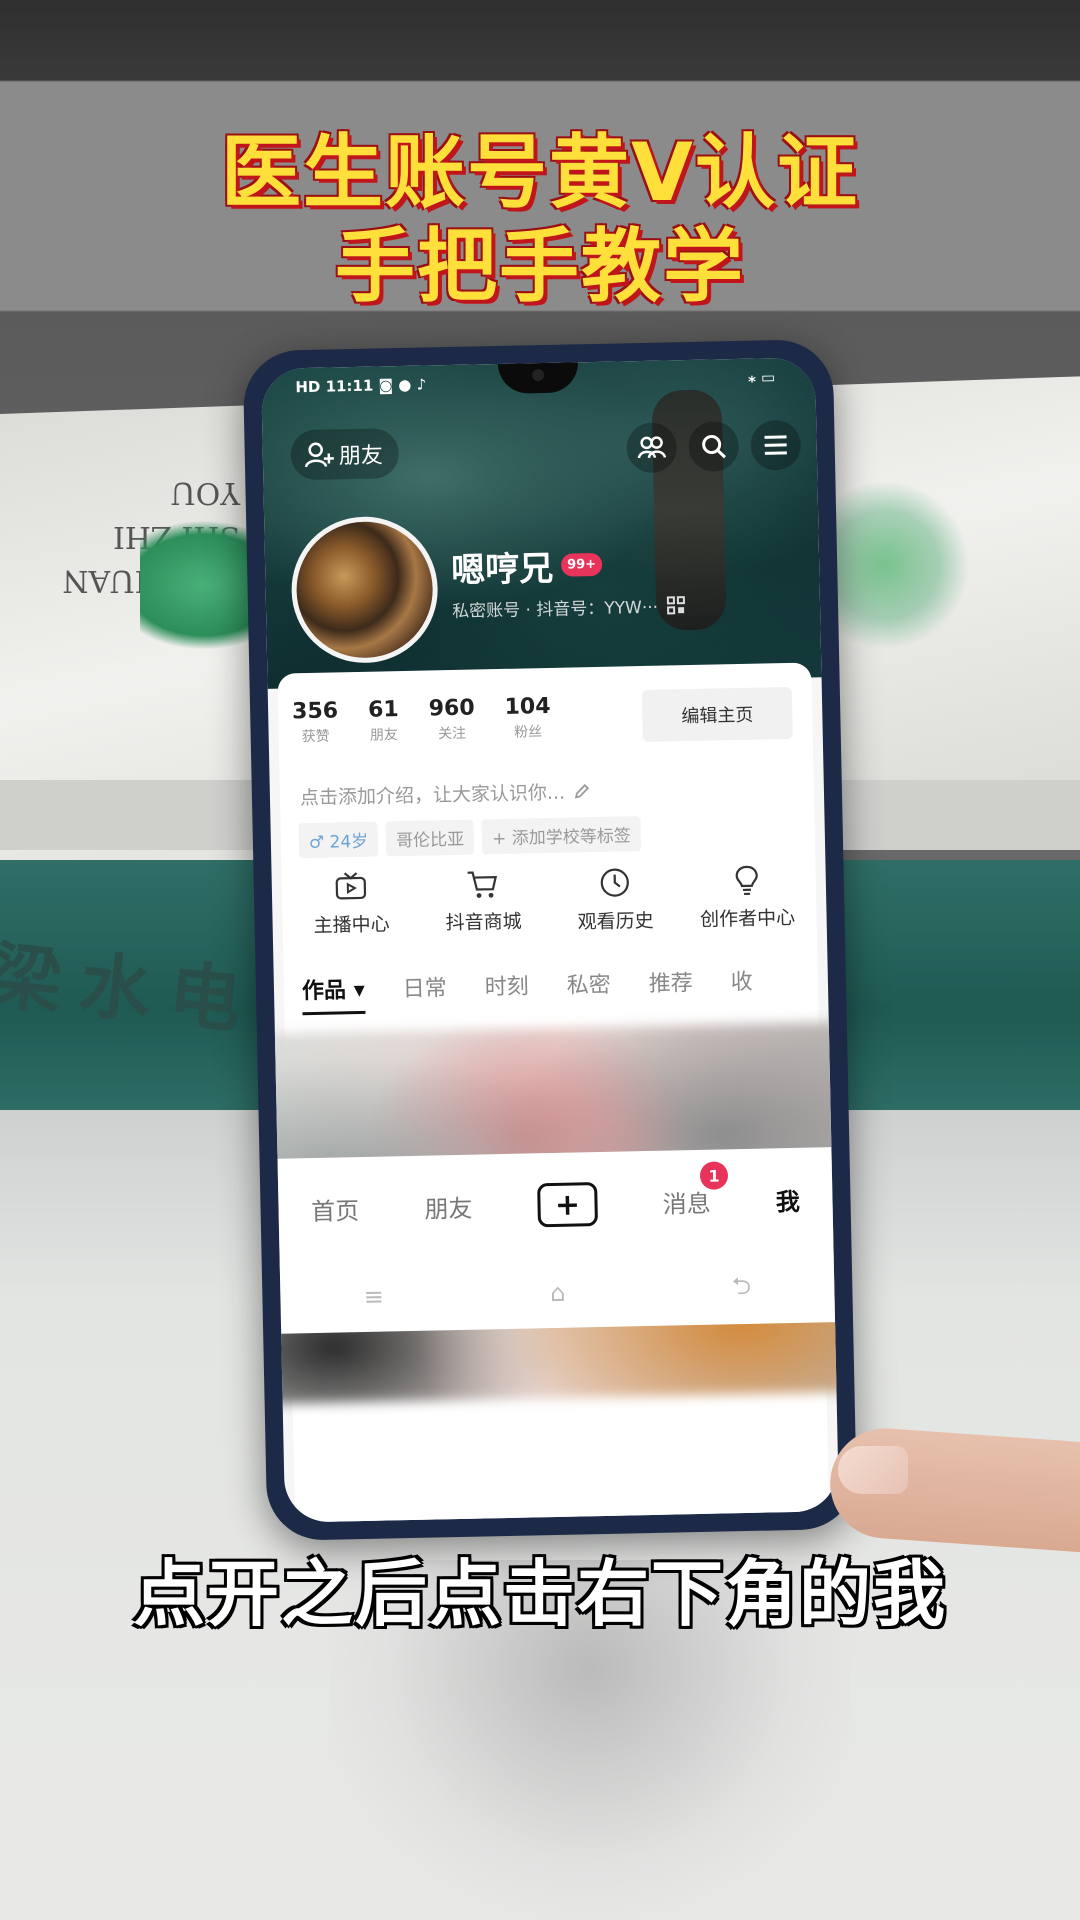  I want to click on system-back-button: ⮌, so click(741, 1288).